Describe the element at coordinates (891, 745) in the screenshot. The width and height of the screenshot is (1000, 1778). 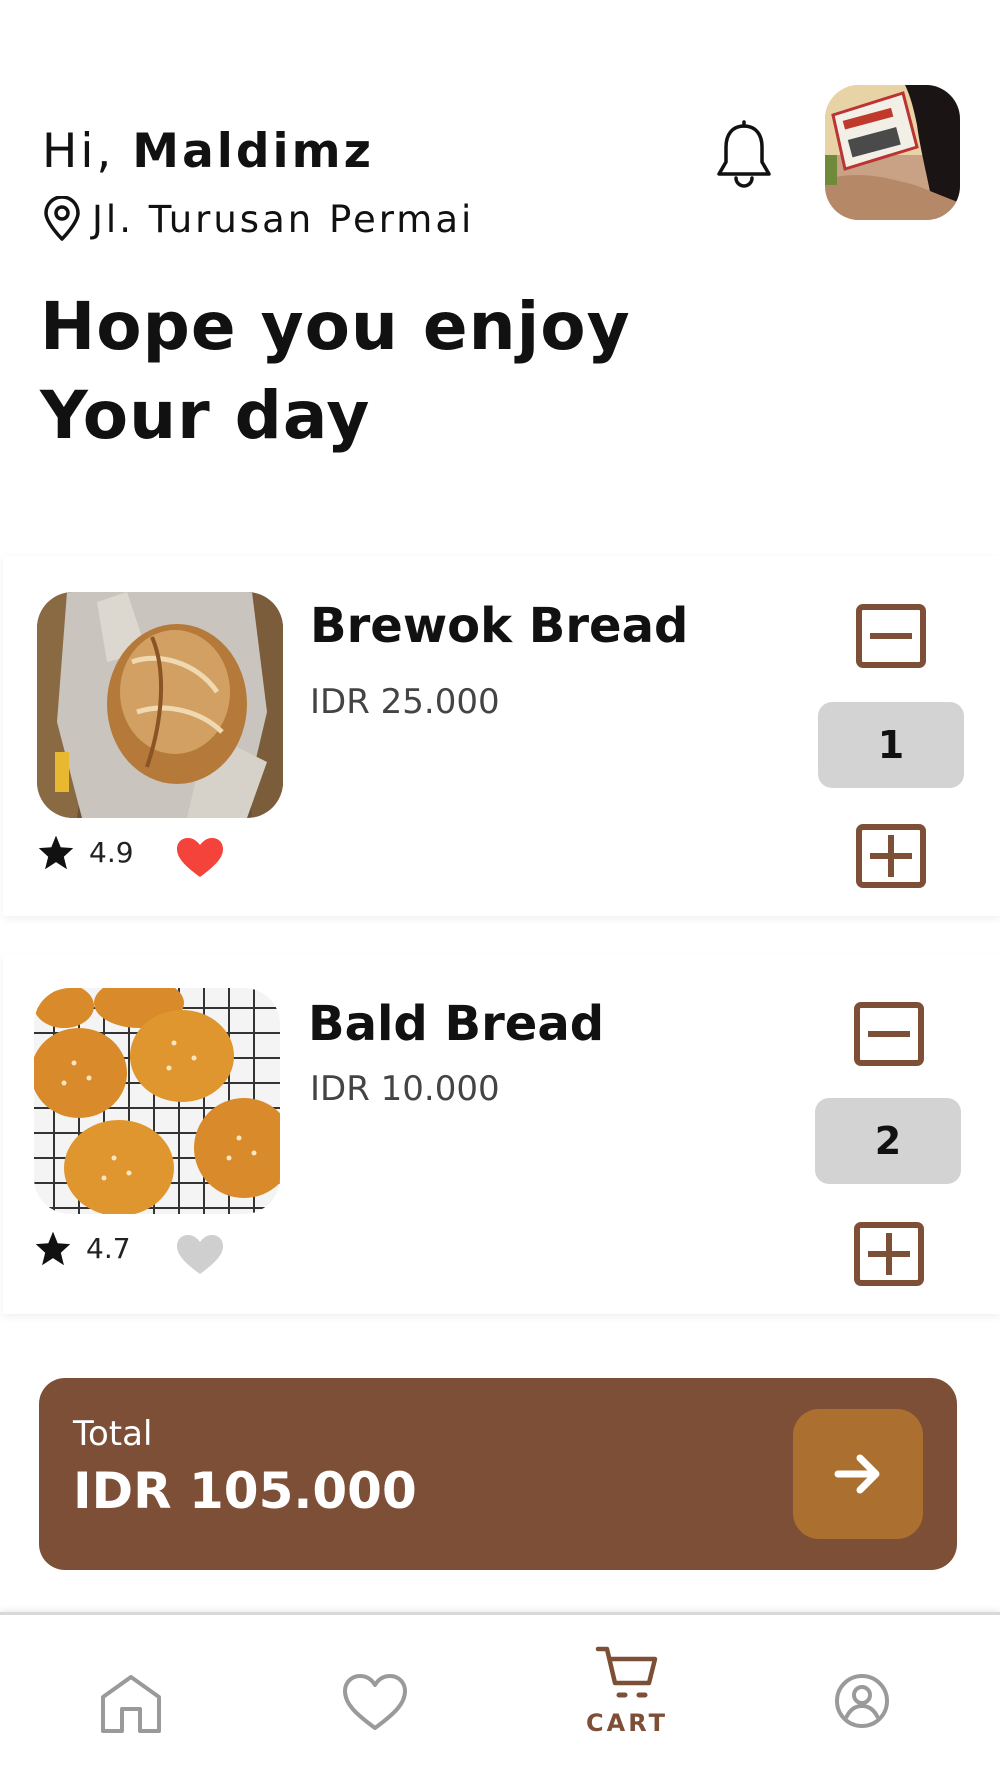
I see `quantity-value: 1` at that location.